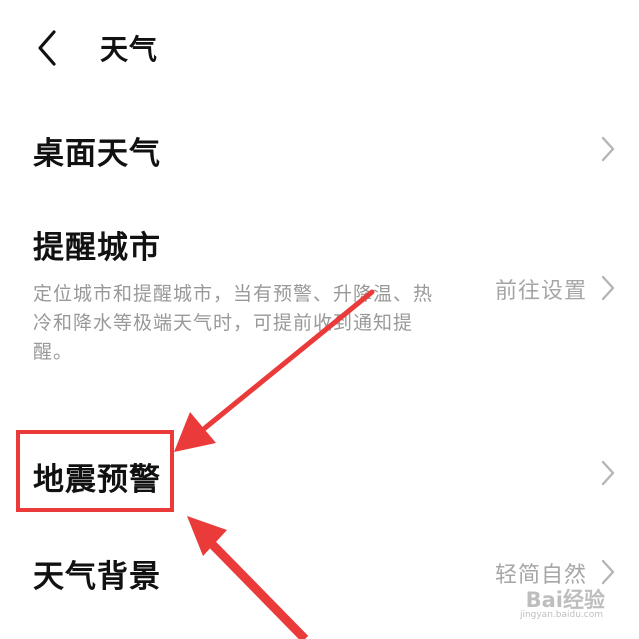 This screenshot has height=639, width=639. What do you see at coordinates (97, 577) in the screenshot?
I see `setting-label: 天气背景` at bounding box center [97, 577].